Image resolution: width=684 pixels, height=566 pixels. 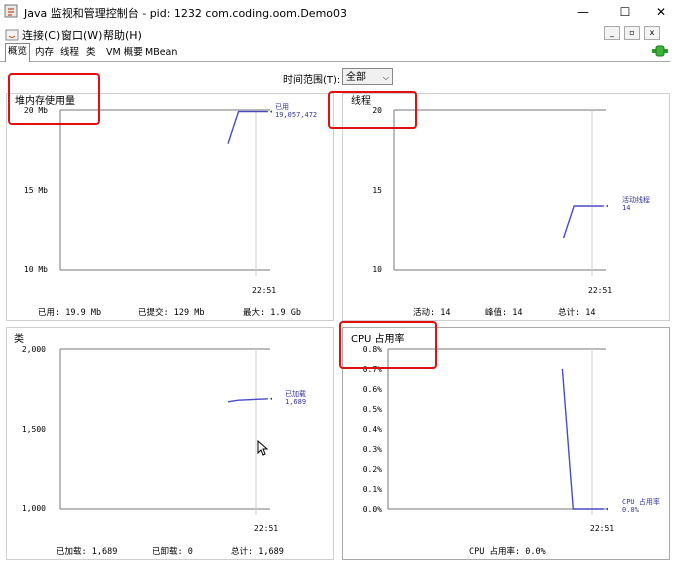 What do you see at coordinates (18, 52) in the screenshot?
I see `tab-overview: 概览` at bounding box center [18, 52].